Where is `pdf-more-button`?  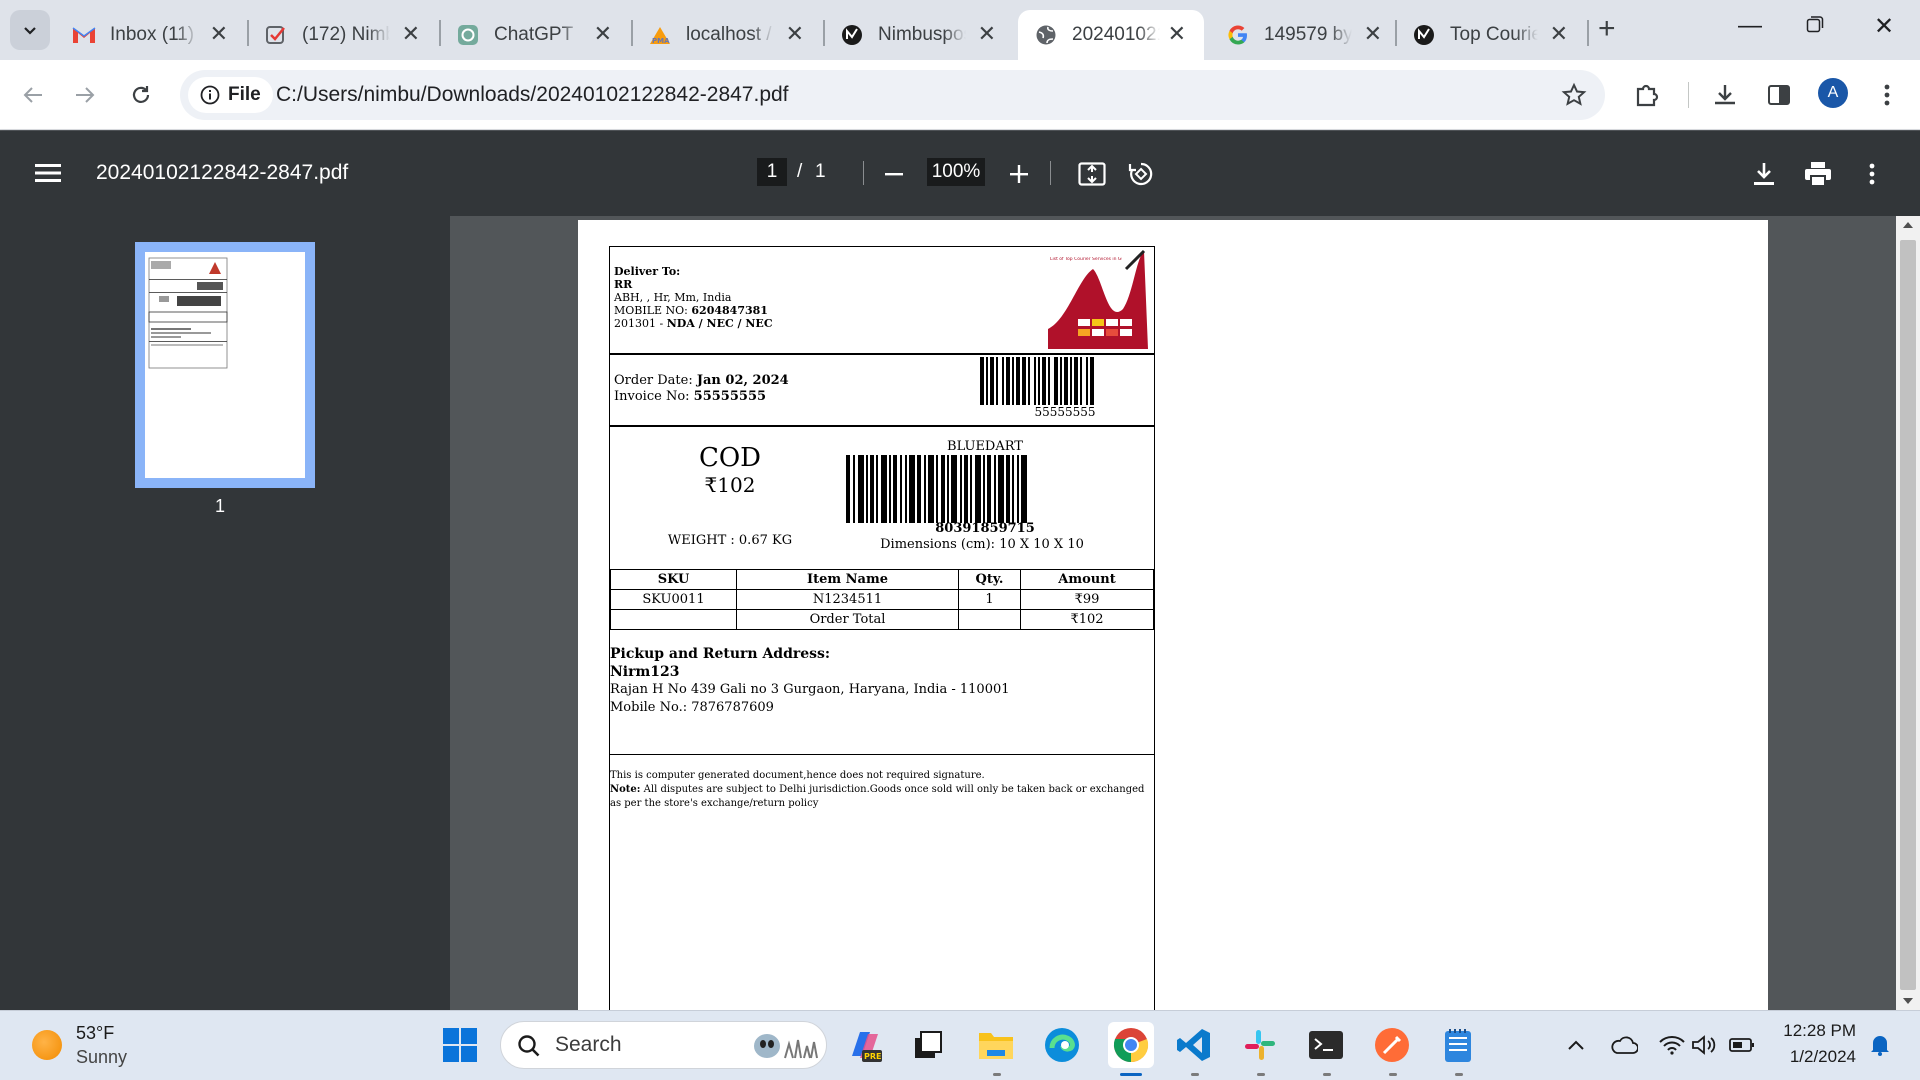
pdf-more-button is located at coordinates (1872, 174).